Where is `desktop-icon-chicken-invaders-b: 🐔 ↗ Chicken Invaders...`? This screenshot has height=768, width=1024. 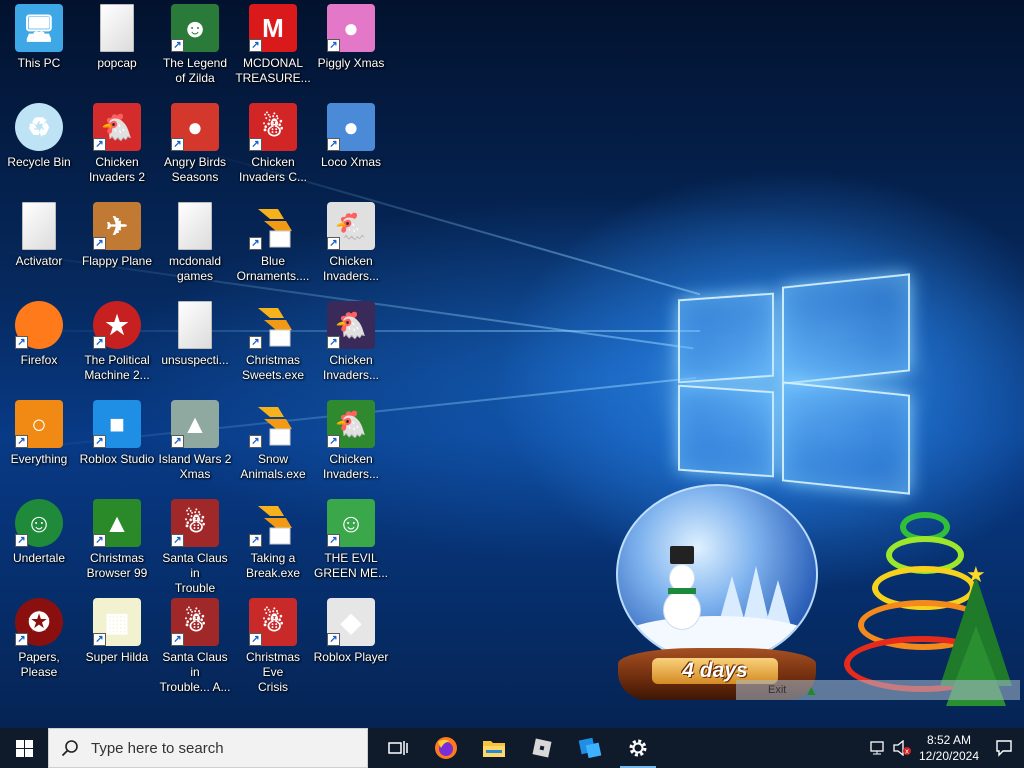 desktop-icon-chicken-invaders-b: 🐔 ↗ Chicken Invaders... is located at coordinates (351, 342).